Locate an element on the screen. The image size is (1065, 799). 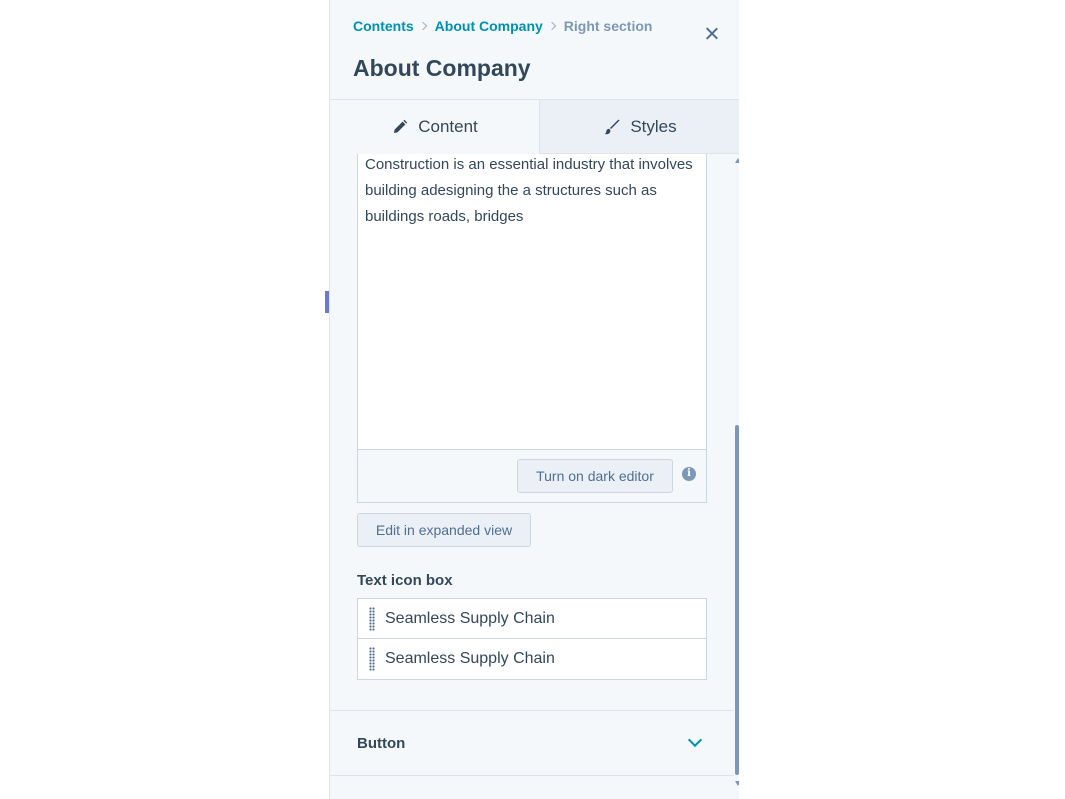
button-section-label: Button is located at coordinates (381, 743).